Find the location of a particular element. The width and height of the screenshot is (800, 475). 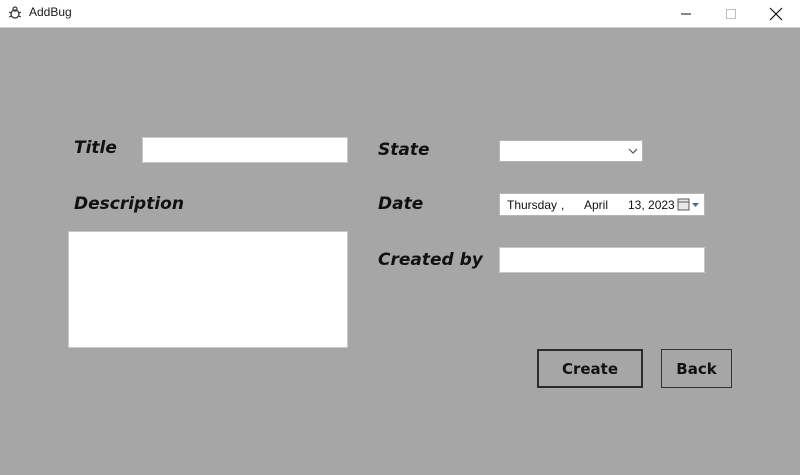

state-label: State is located at coordinates (404, 150).